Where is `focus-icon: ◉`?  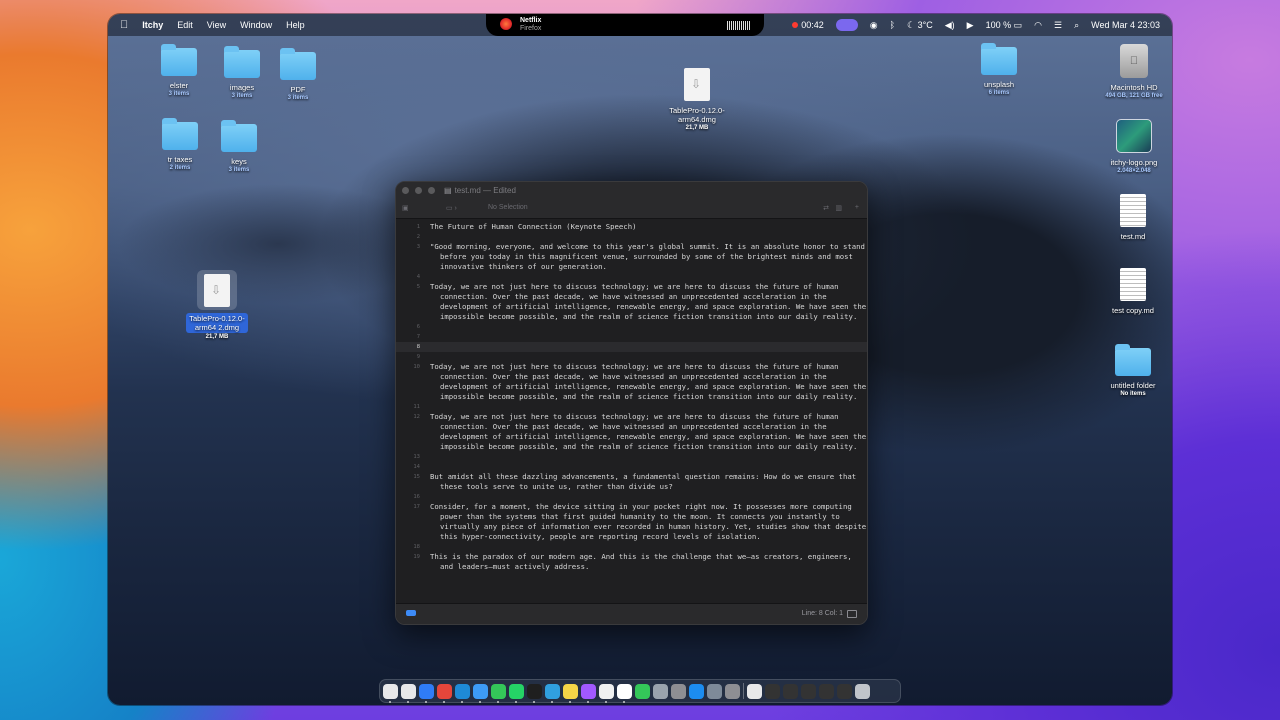 focus-icon: ◉ is located at coordinates (874, 25).